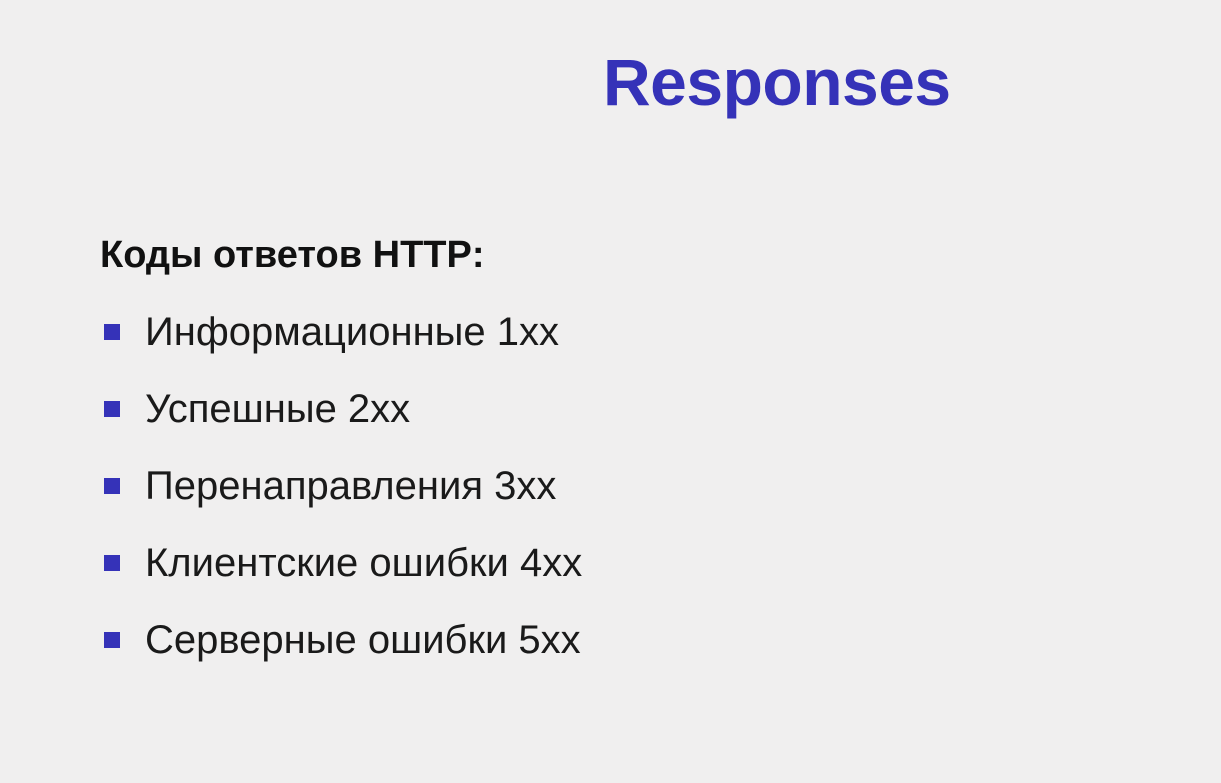 The width and height of the screenshot is (1221, 783). I want to click on list-item: Успешные 2xx, so click(343, 421).